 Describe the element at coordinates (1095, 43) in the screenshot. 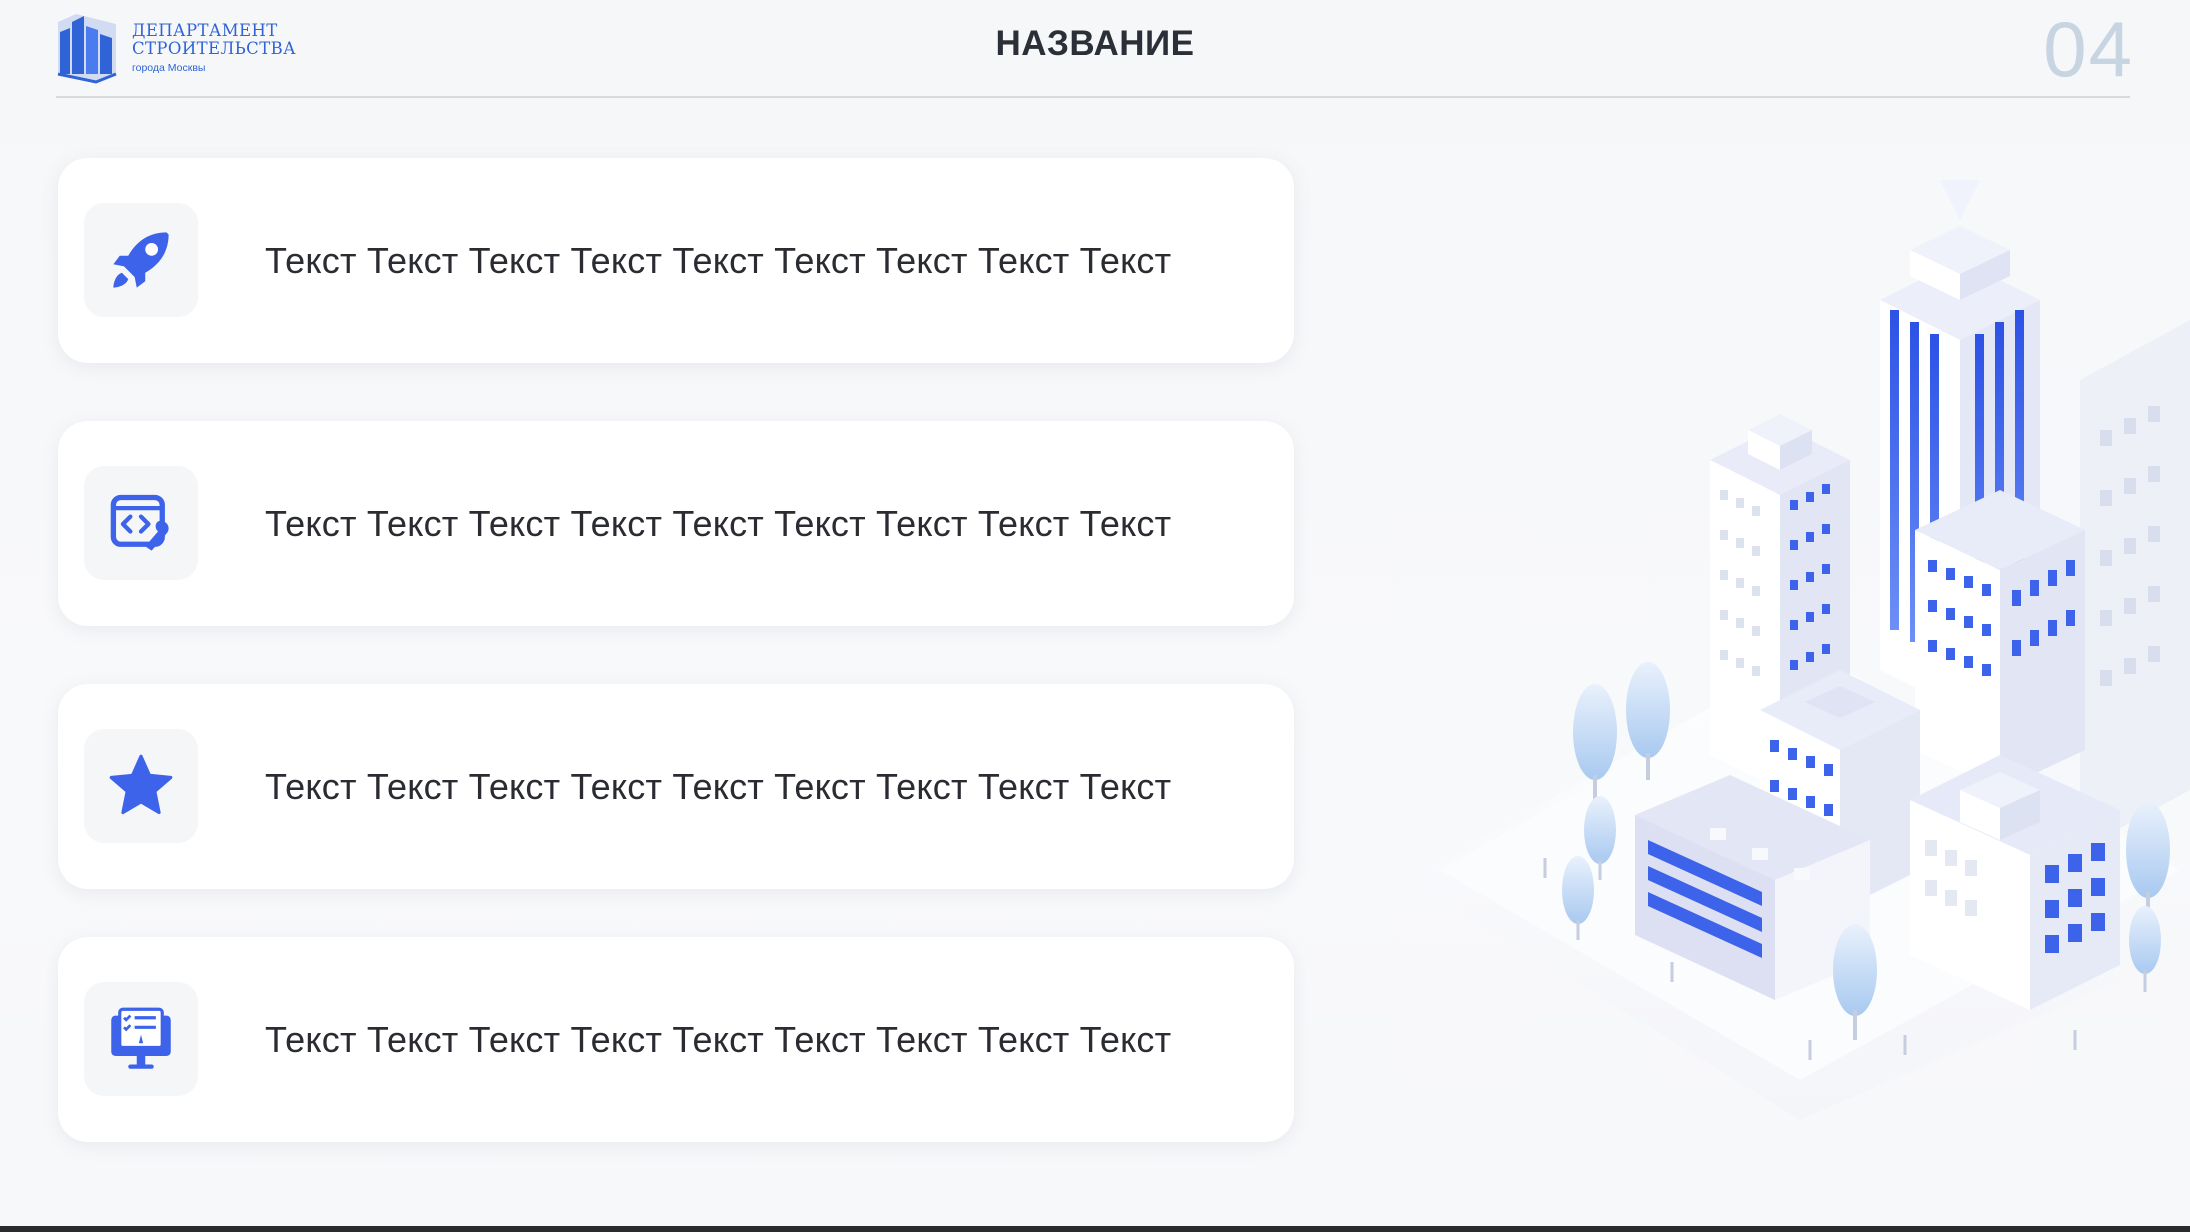

I see `page-title: НАЗВАНИЕ` at that location.